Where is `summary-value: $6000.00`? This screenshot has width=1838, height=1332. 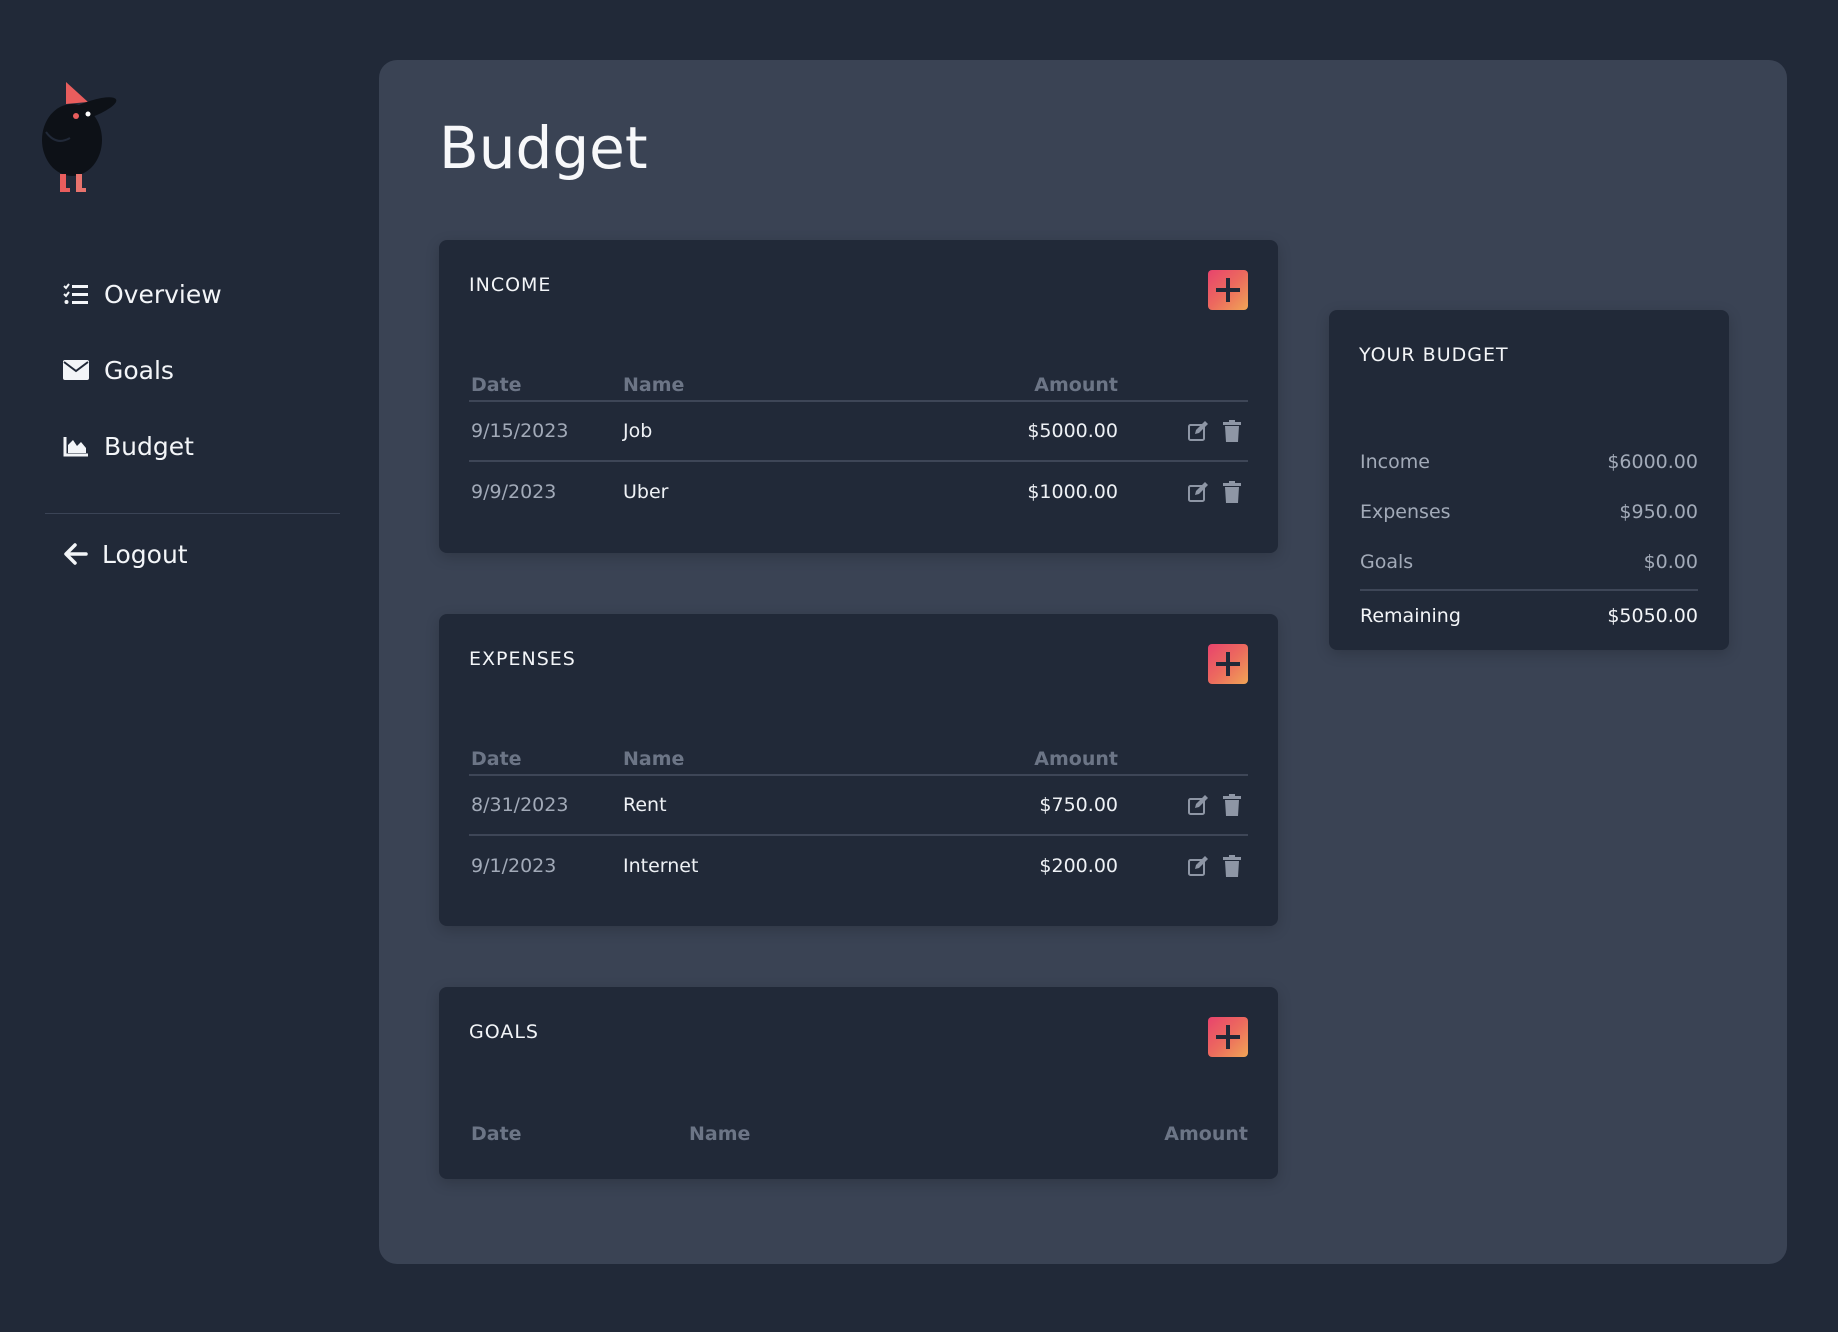 summary-value: $6000.00 is located at coordinates (1652, 462).